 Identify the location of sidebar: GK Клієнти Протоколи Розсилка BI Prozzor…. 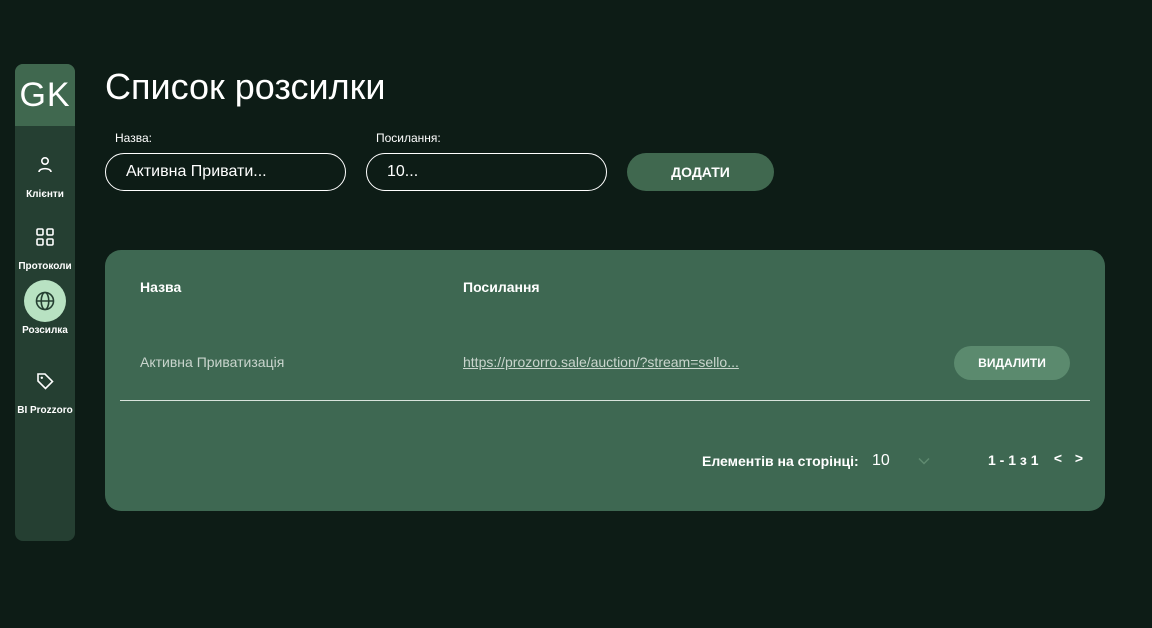
(45, 302).